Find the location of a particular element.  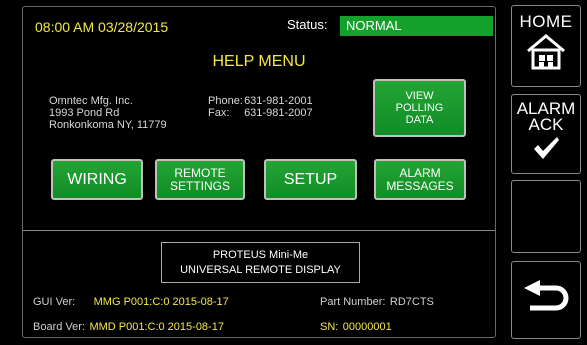

setup-button: SETUP is located at coordinates (310, 179).